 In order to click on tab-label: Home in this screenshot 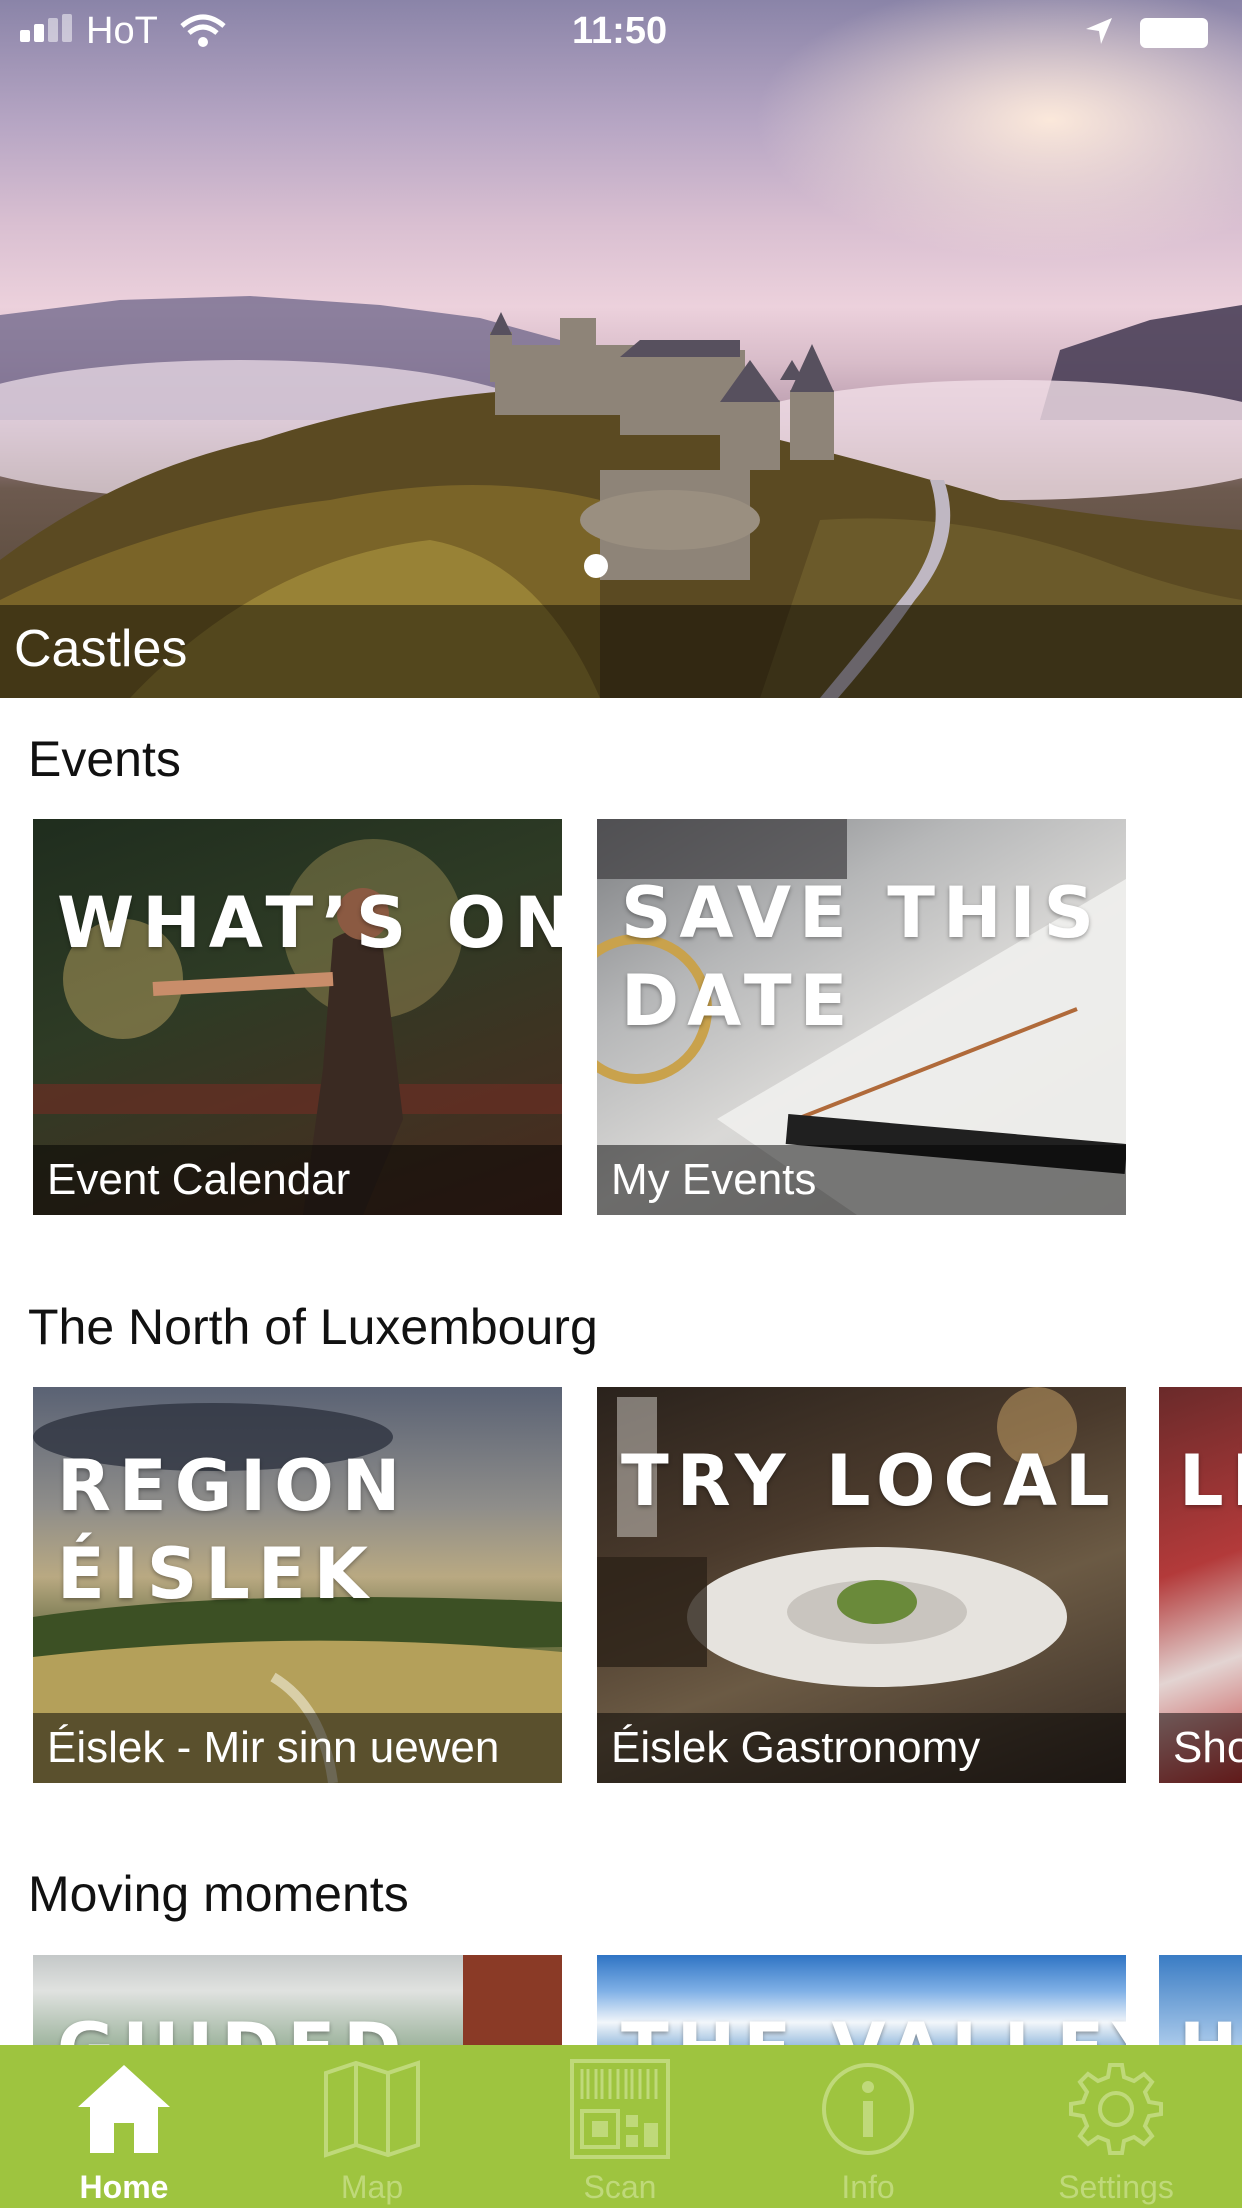, I will do `click(124, 2187)`.